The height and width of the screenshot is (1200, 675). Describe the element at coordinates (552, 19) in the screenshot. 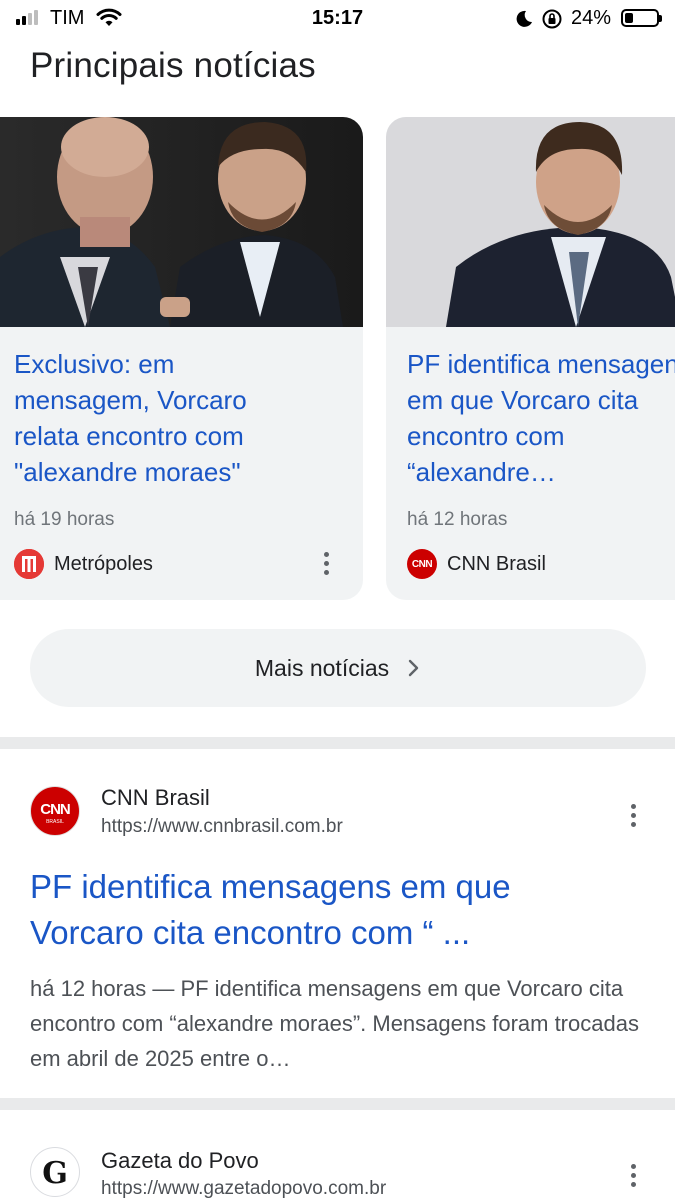

I see `orientation-lock-icon` at that location.